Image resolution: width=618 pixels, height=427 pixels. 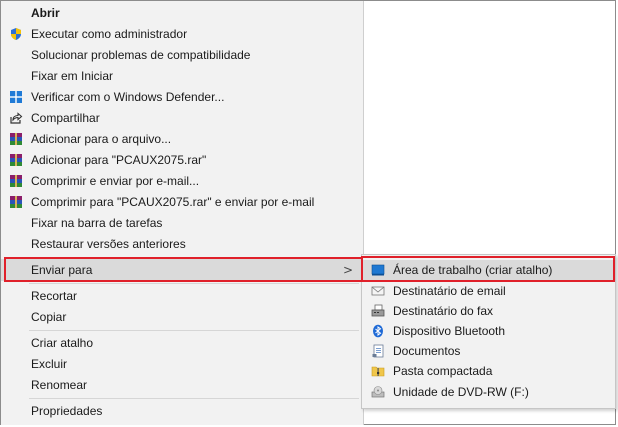 What do you see at coordinates (45, 13) in the screenshot?
I see `menu-item-label: Abrir` at bounding box center [45, 13].